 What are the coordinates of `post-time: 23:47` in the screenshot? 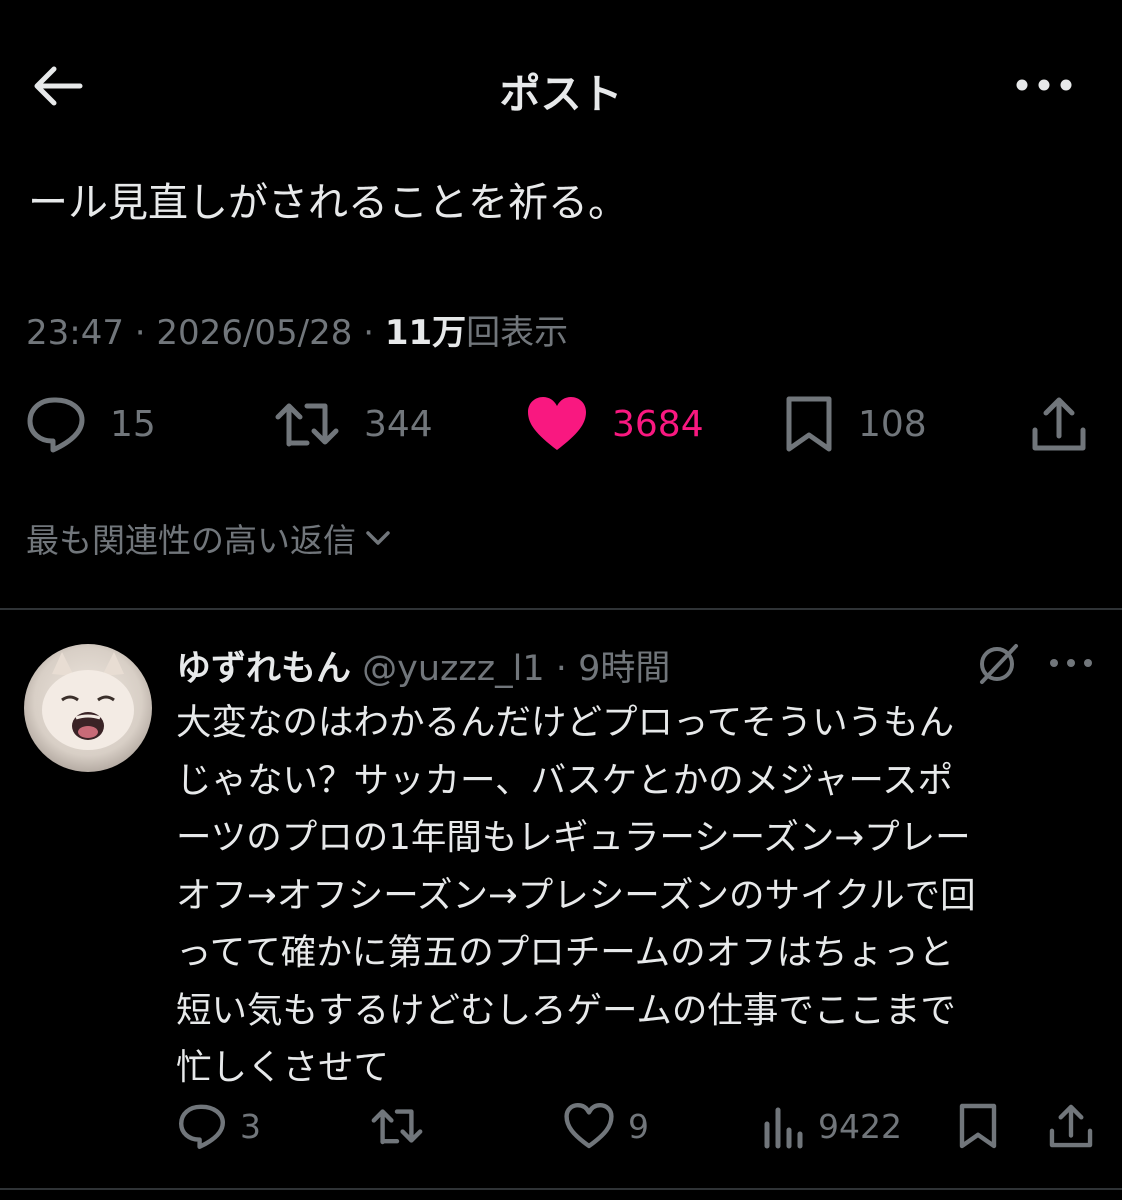 It's located at (75, 333).